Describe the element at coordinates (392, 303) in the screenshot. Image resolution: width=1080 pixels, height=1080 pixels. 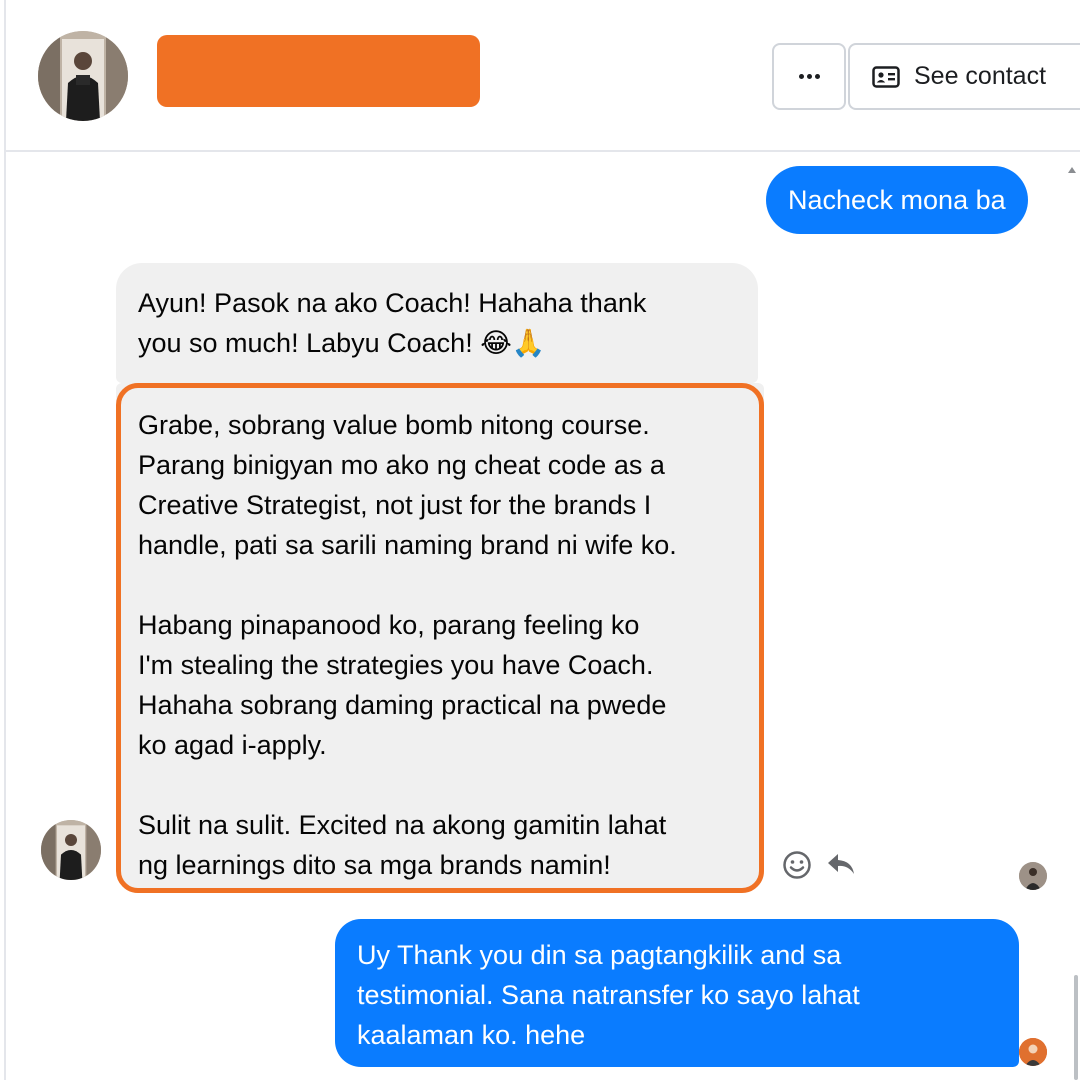
I see `message-line: Ayun! Pasok na ako Coach! Hahaha thank` at that location.